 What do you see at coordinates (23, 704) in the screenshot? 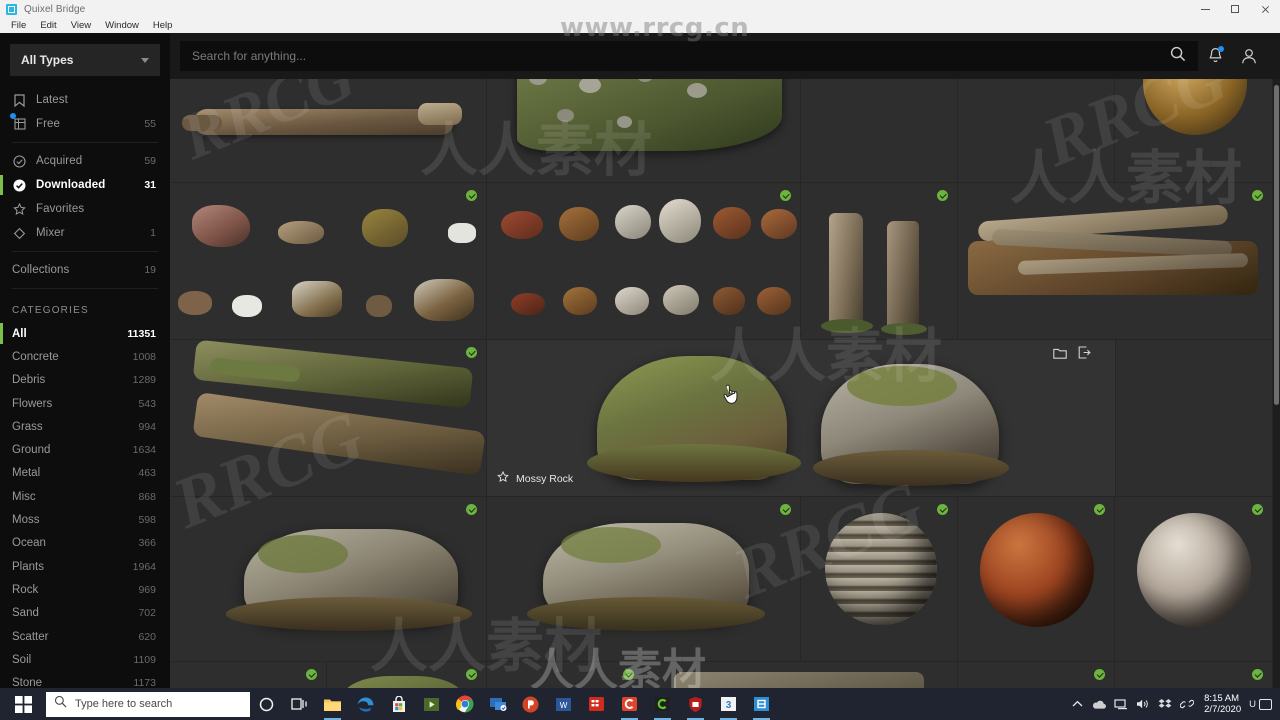
I see `windows-start-icon` at bounding box center [23, 704].